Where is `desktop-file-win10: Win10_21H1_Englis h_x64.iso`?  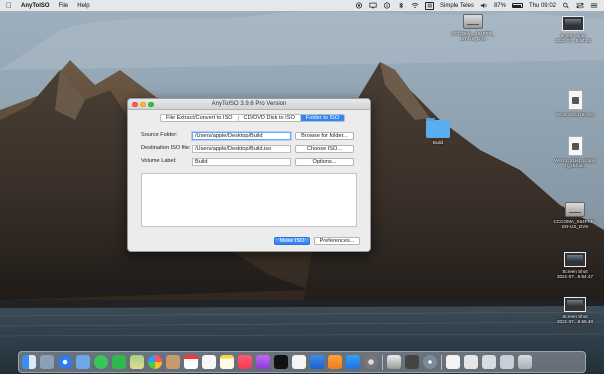 desktop-file-win10: Win10_21H1_Englis h_x64.iso is located at coordinates (575, 152).